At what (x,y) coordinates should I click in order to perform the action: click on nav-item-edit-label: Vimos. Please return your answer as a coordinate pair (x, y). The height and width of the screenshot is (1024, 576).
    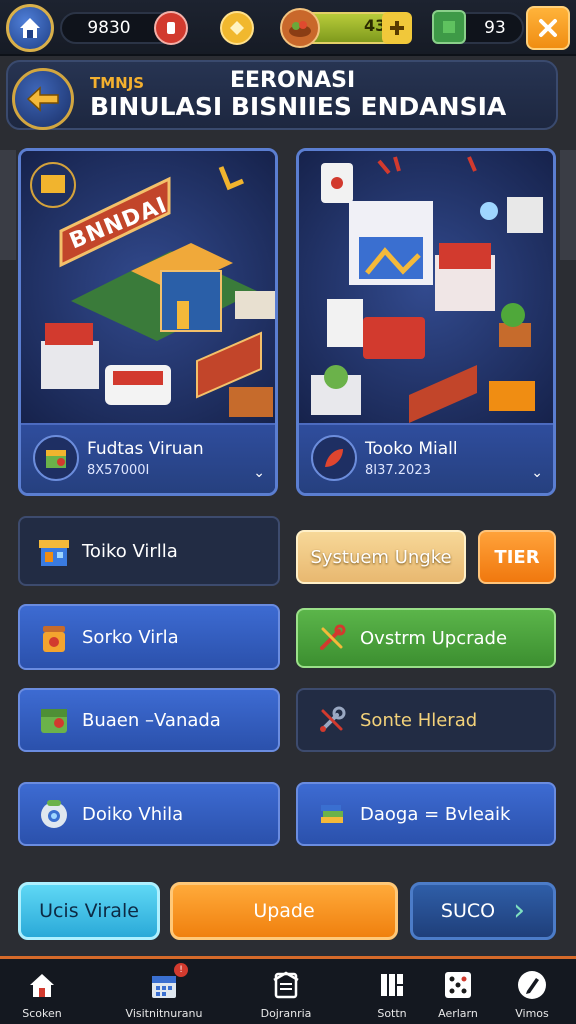
    Looking at the image, I should click on (532, 1013).